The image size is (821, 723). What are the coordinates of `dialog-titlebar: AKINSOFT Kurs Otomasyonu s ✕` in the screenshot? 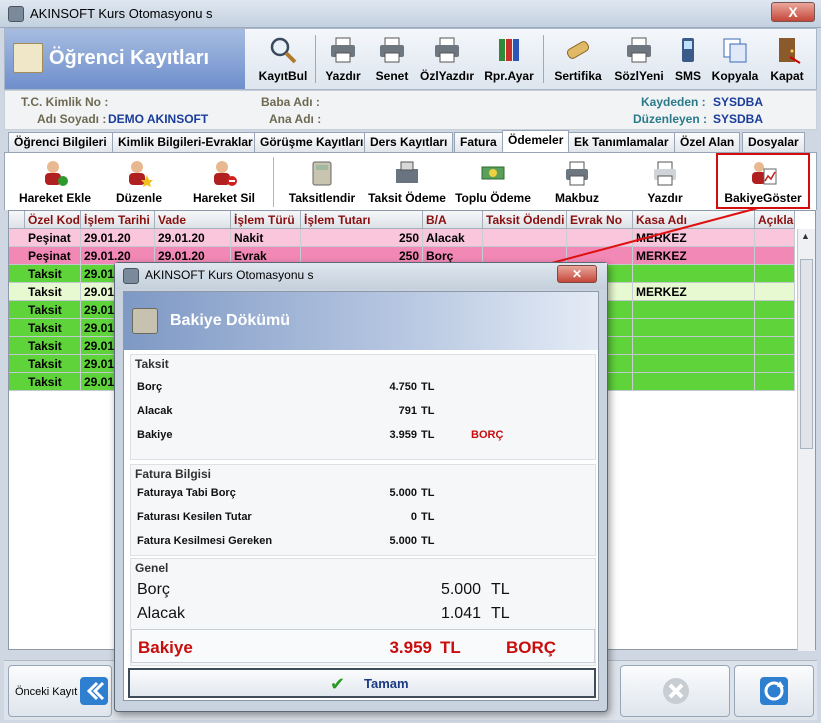 It's located at (361, 276).